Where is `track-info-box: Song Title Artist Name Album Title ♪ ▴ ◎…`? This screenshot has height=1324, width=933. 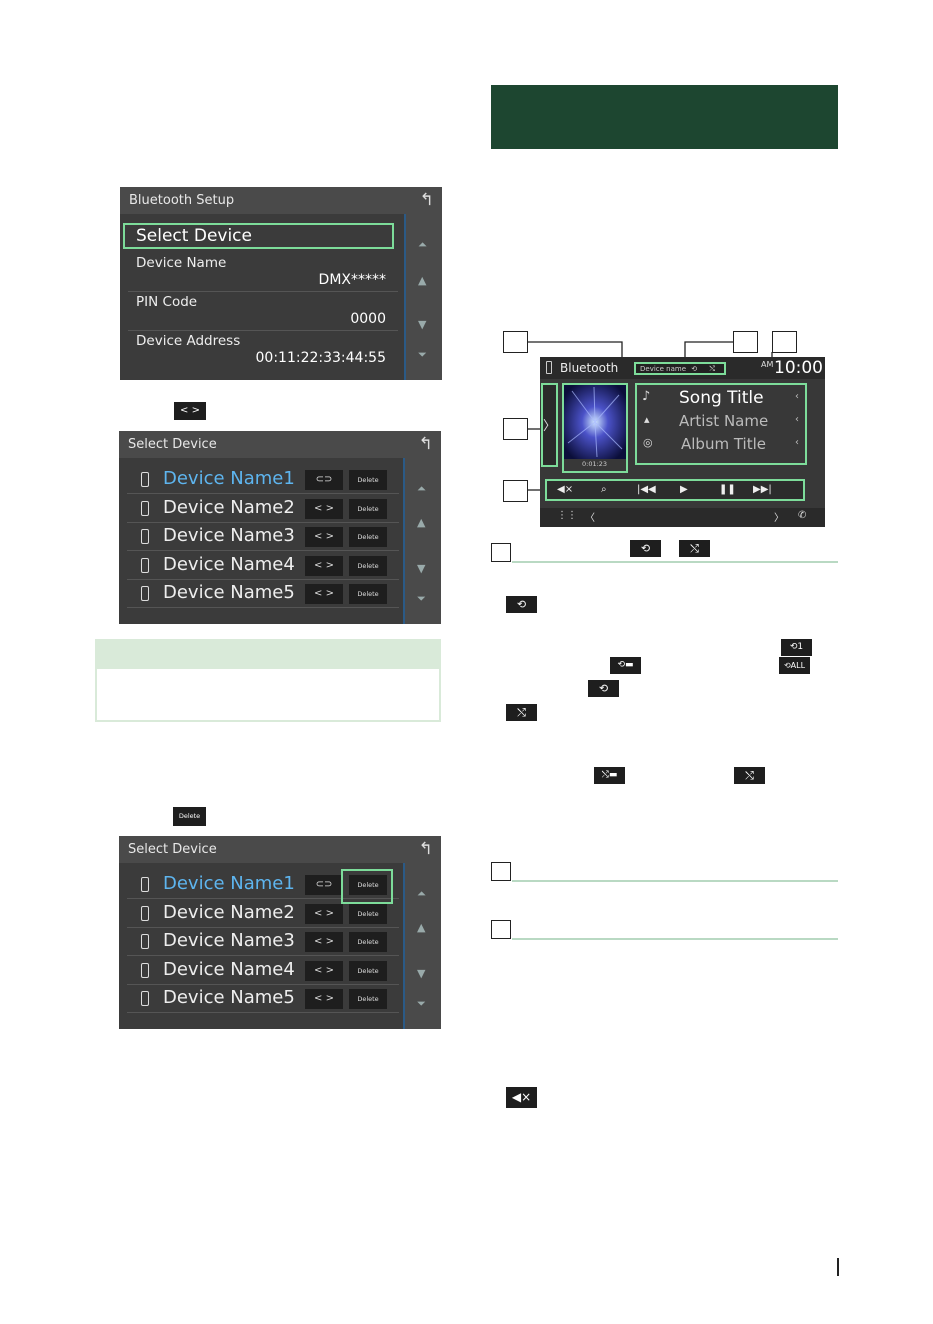
track-info-box: Song Title Artist Name Album Title ♪ ▴ ◎… is located at coordinates (721, 424).